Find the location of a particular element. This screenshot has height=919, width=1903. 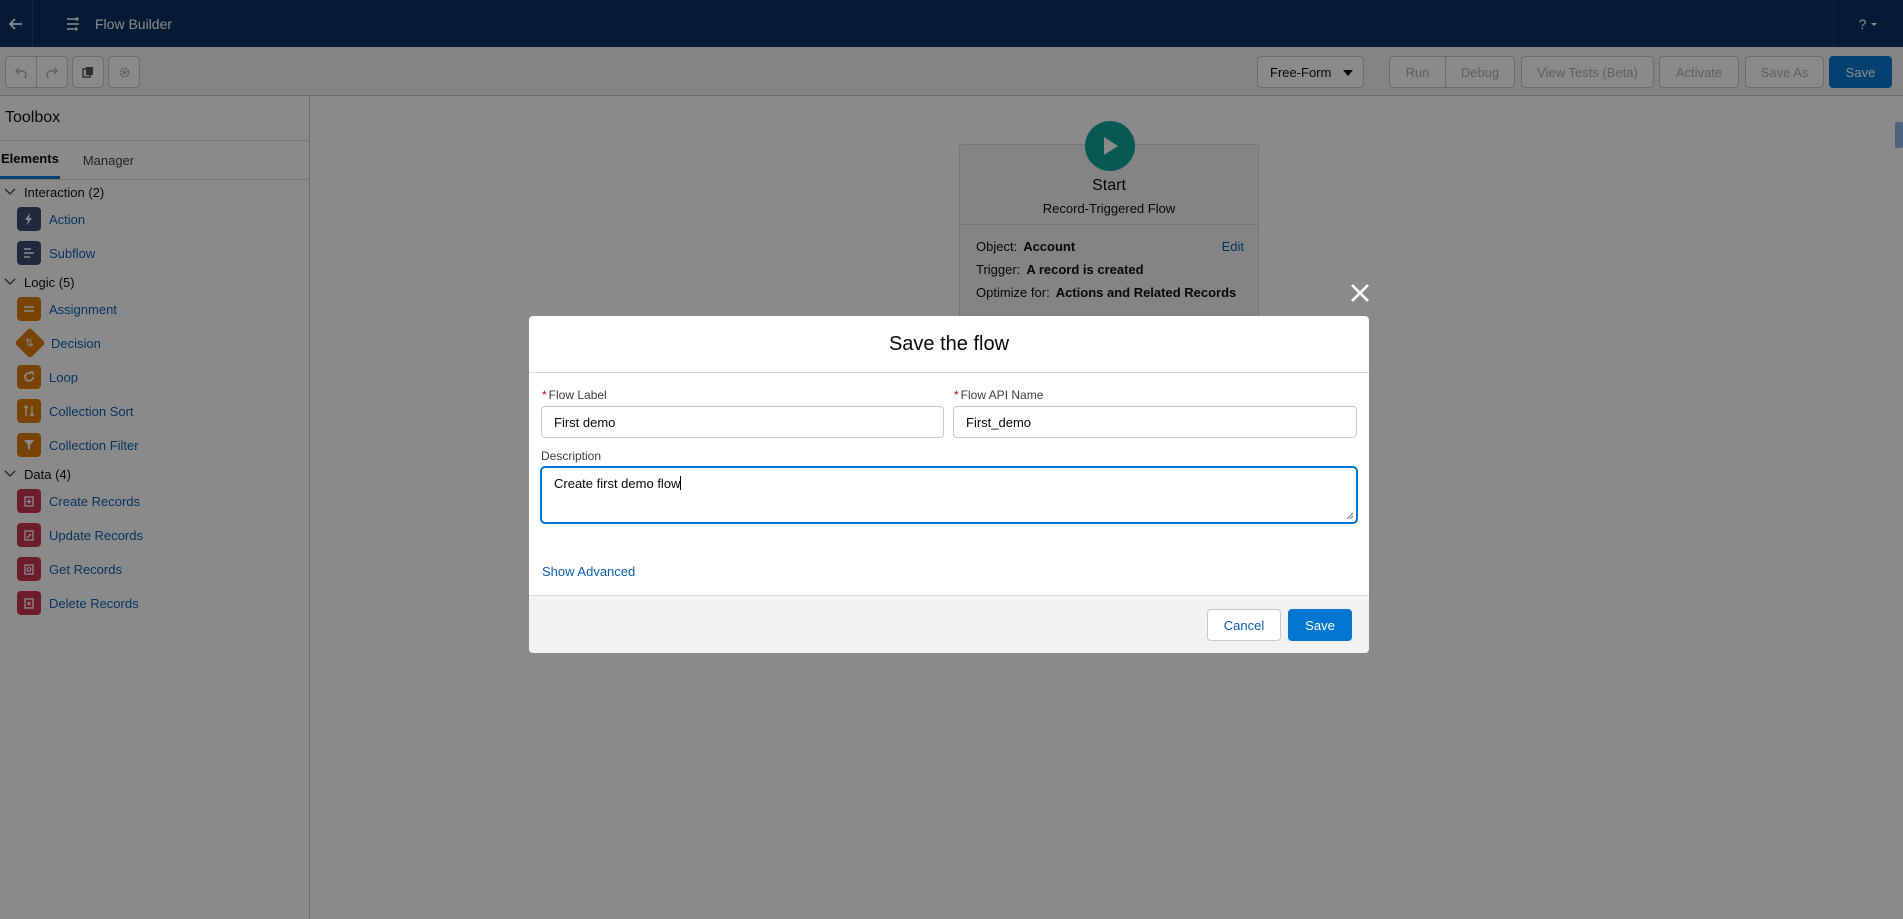

modal-close-button is located at coordinates (1360, 293).